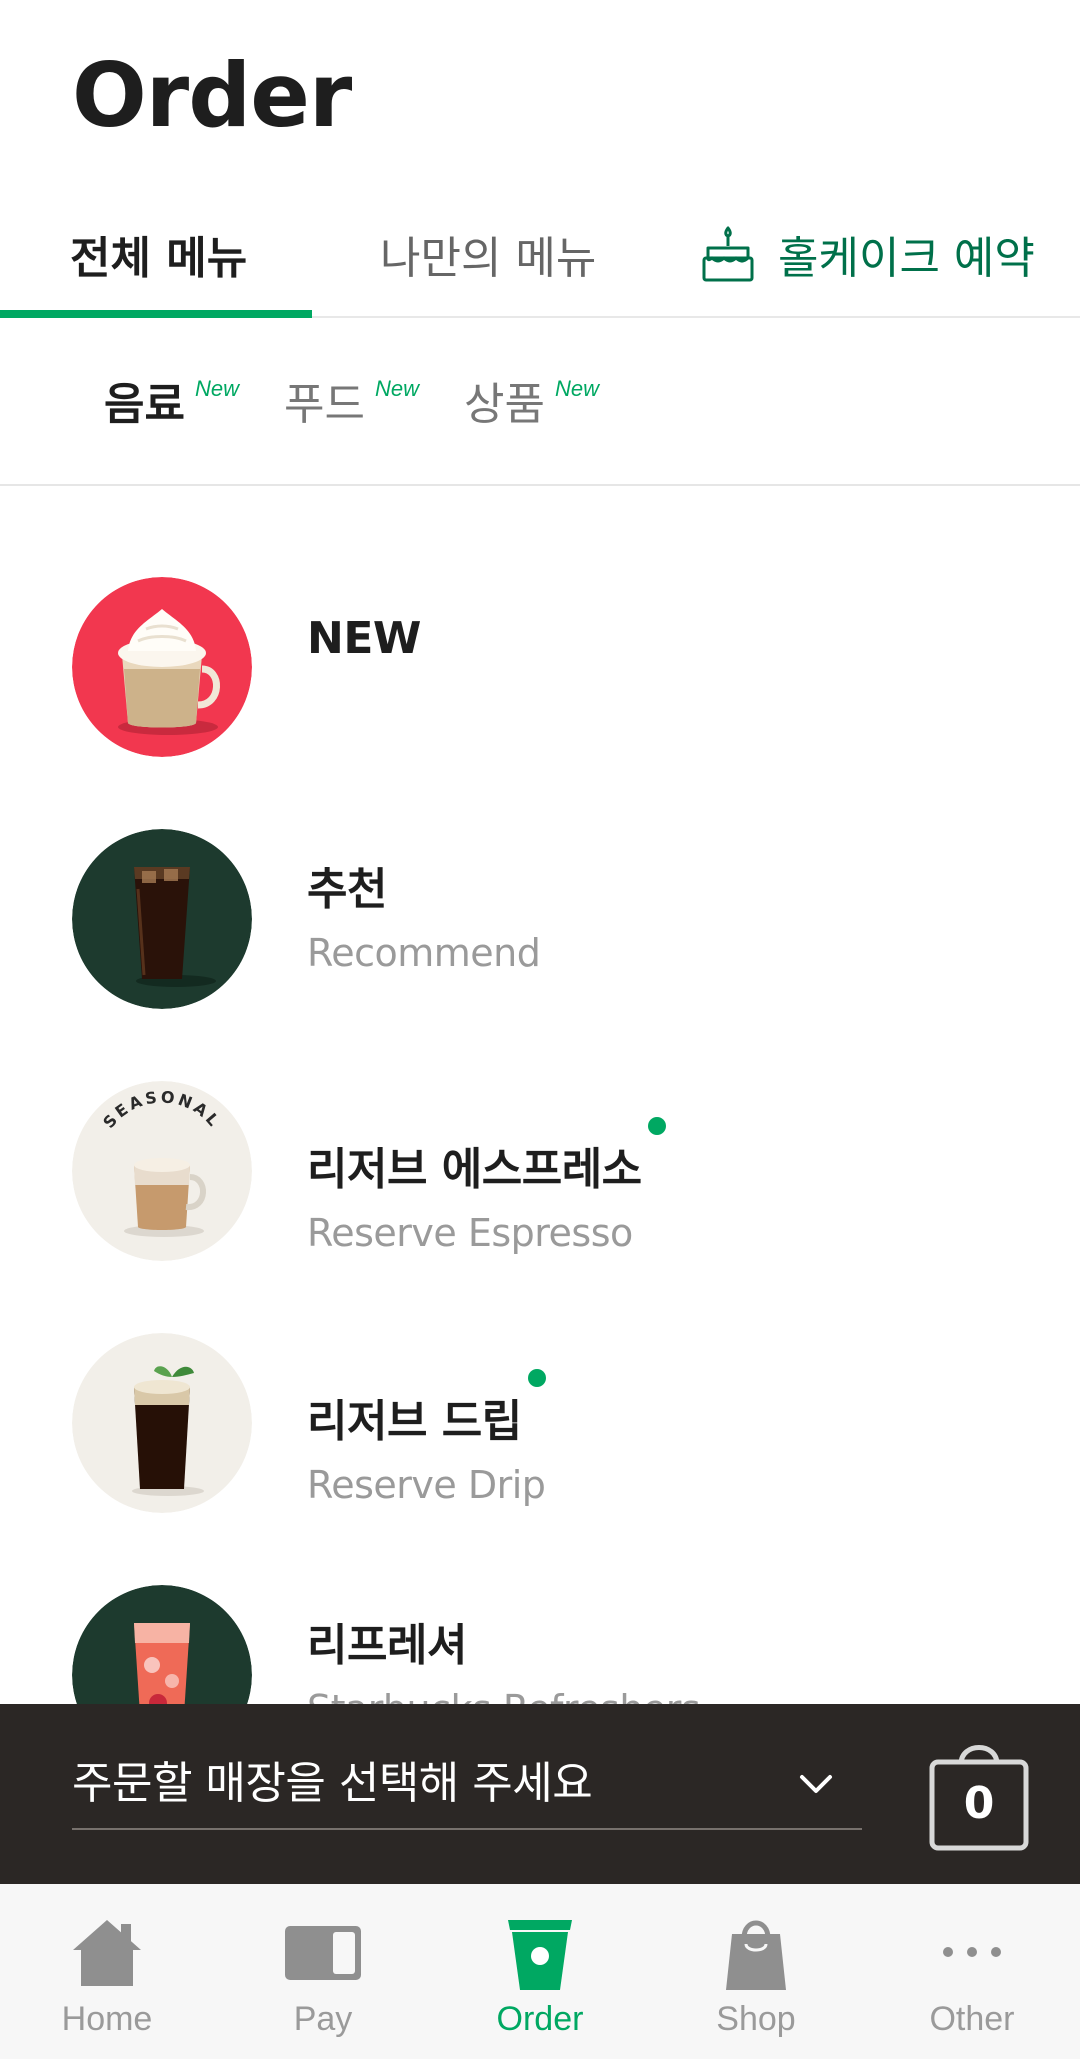  What do you see at coordinates (504, 1695) in the screenshot?
I see `menu-item-subtitle: Starbucks Refreshers` at bounding box center [504, 1695].